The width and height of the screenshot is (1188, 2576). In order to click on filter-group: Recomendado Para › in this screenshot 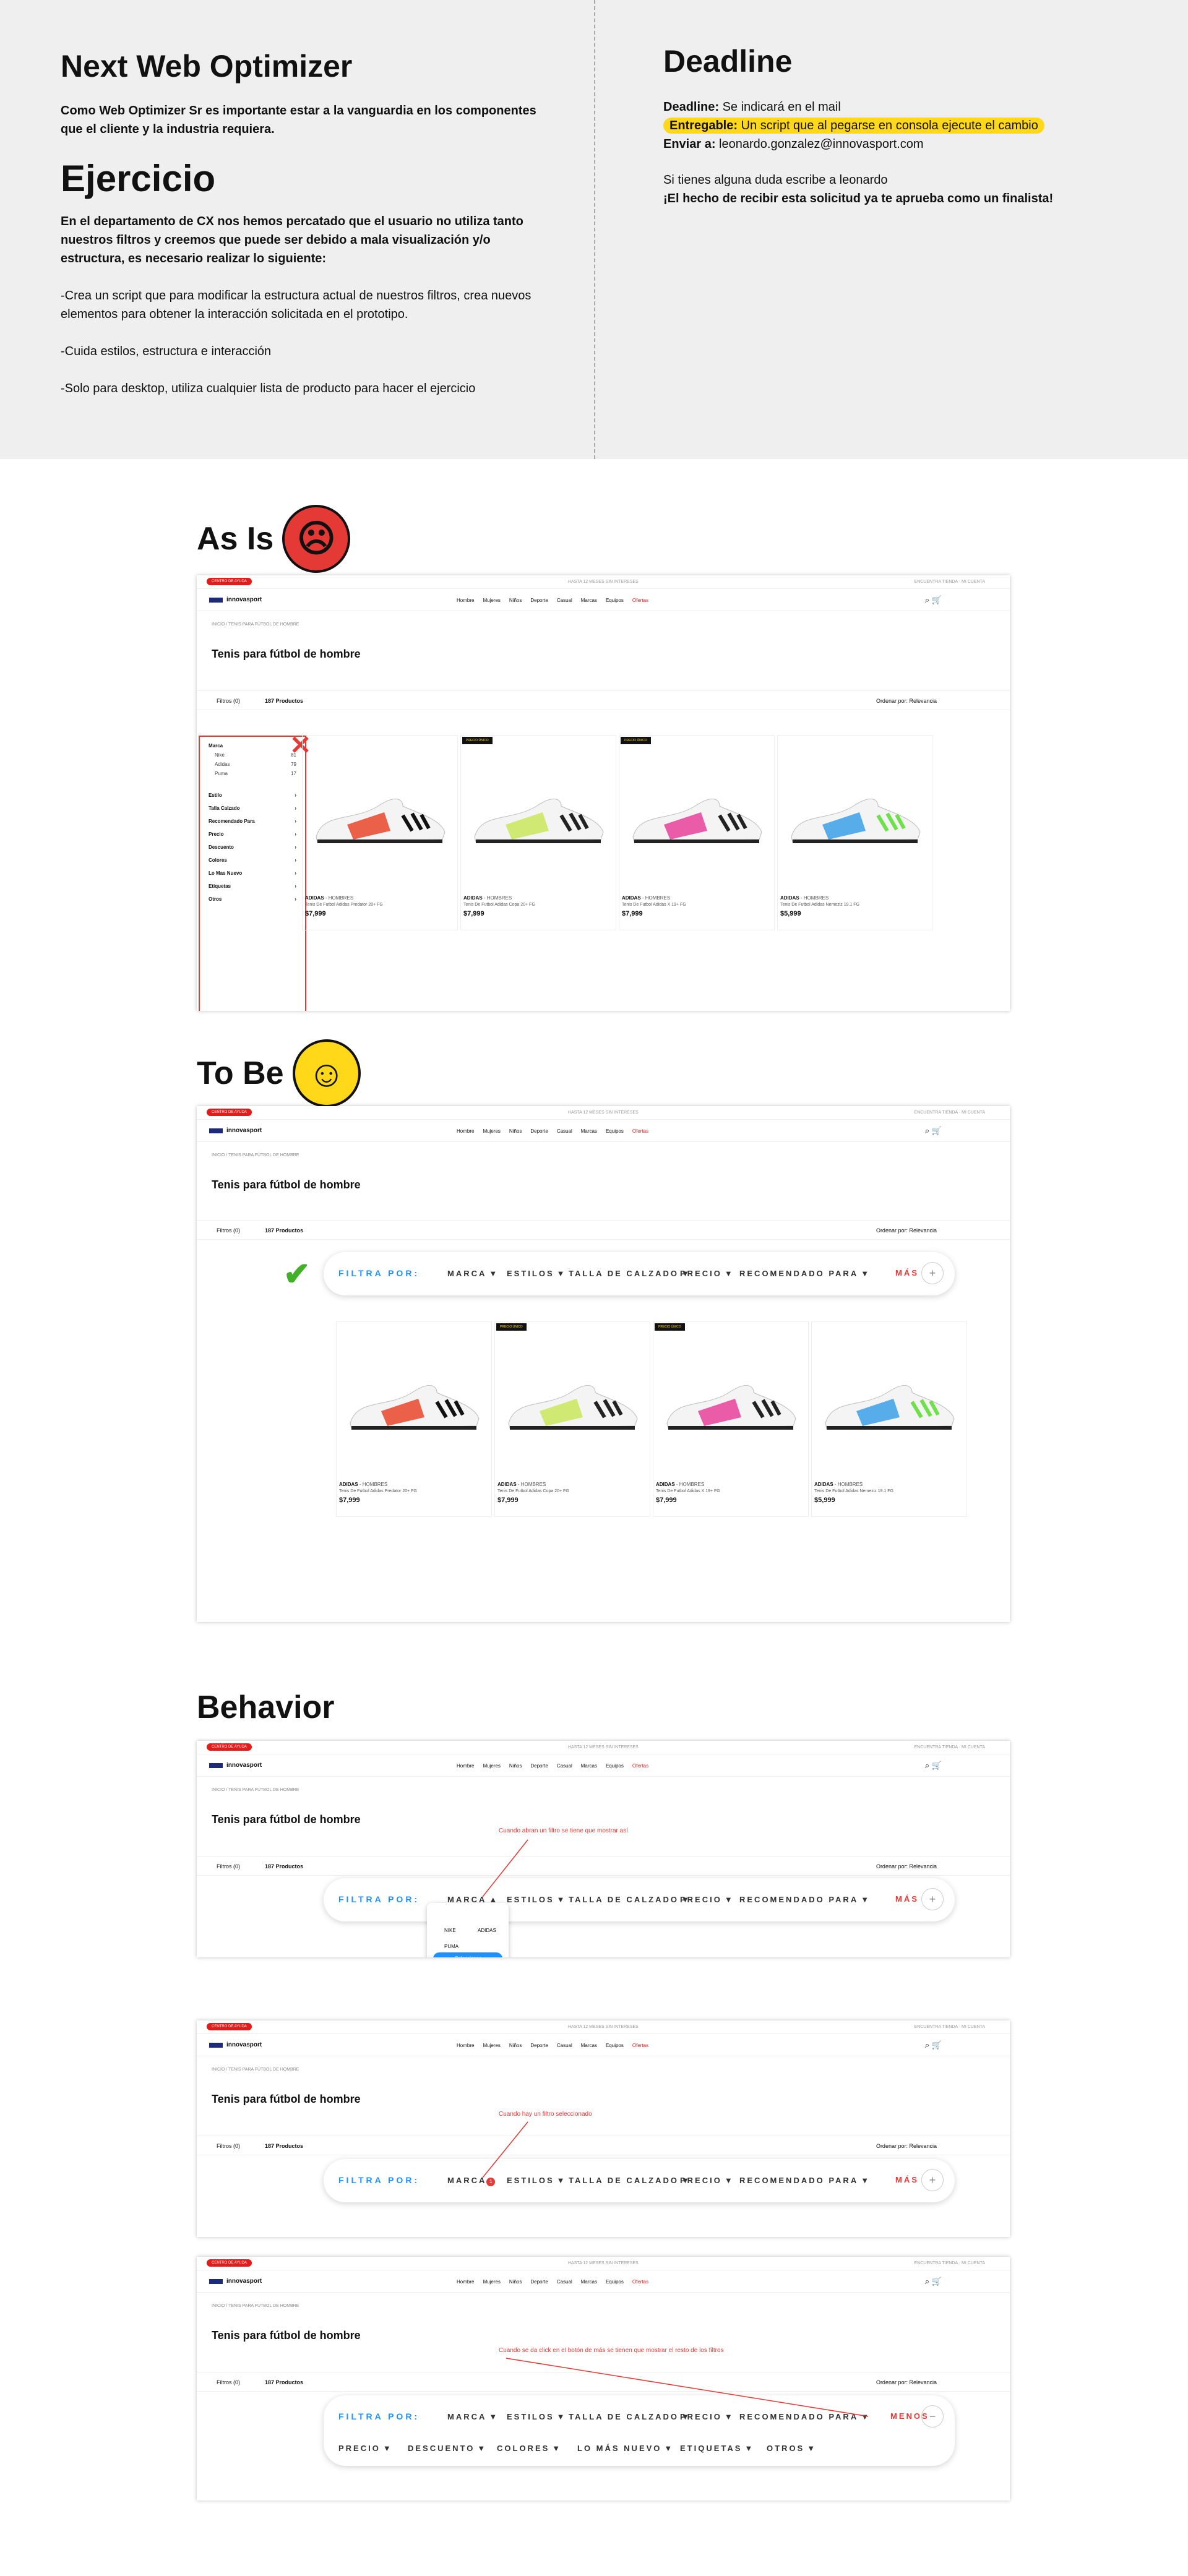, I will do `click(252, 821)`.